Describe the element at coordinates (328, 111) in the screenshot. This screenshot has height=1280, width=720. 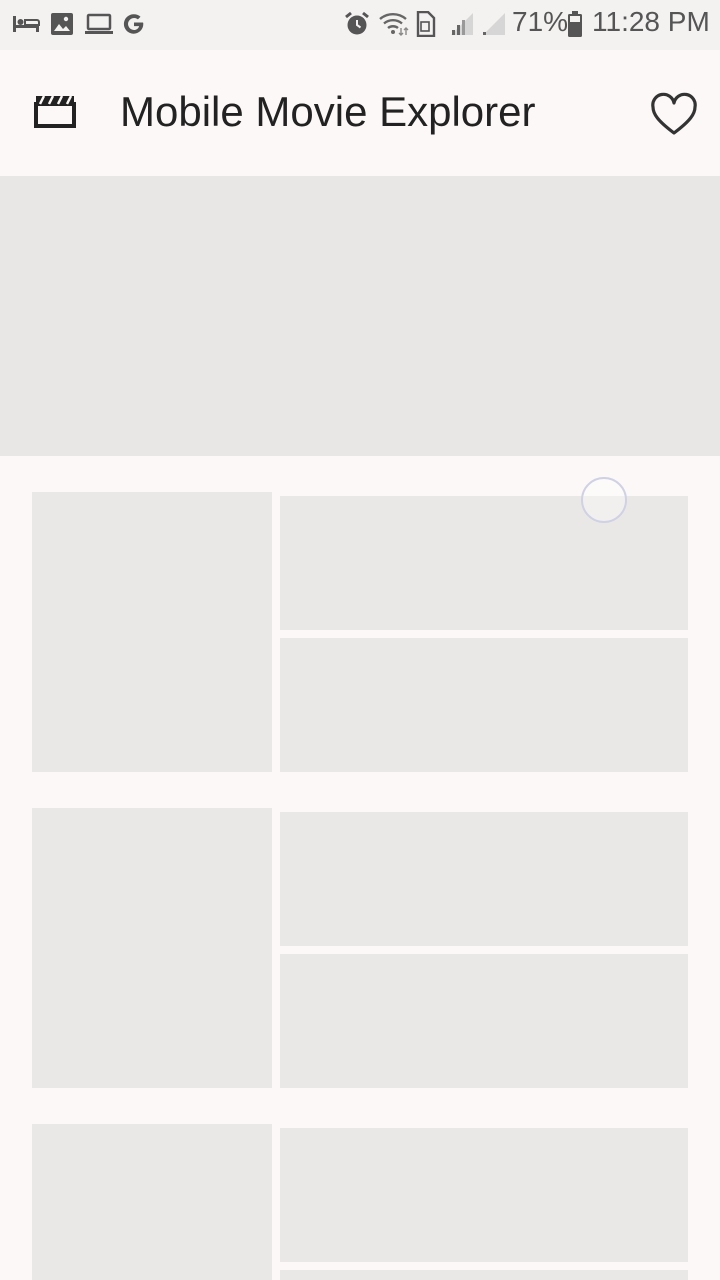
I see `app-title: Mobile Movie Explorer` at that location.